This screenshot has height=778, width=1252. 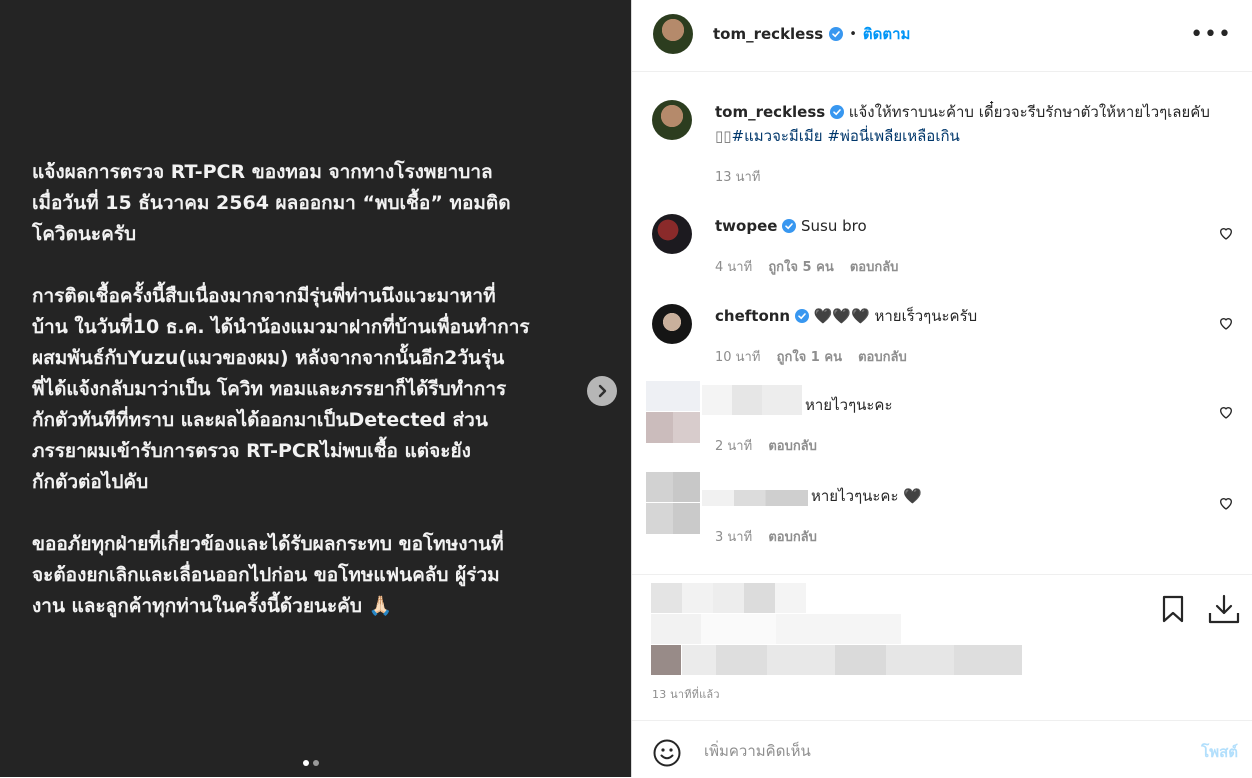 I want to click on comment-time: 4 นาที, so click(x=733, y=267).